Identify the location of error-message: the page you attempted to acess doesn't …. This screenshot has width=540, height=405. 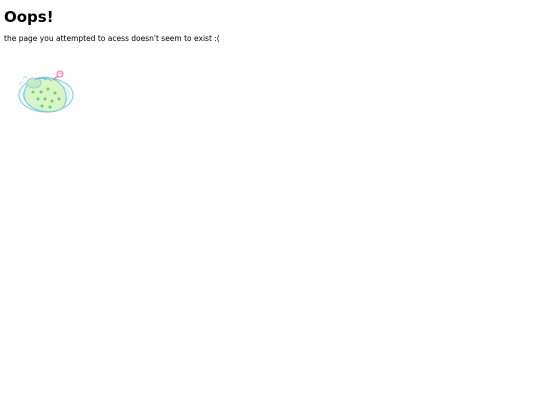
(112, 38).